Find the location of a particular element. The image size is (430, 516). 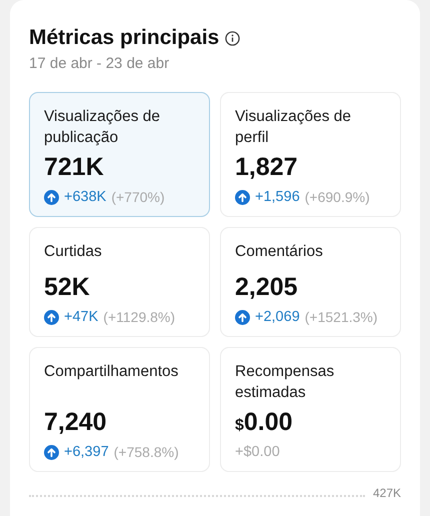

metric-percent: (+1129.8%) is located at coordinates (139, 317).